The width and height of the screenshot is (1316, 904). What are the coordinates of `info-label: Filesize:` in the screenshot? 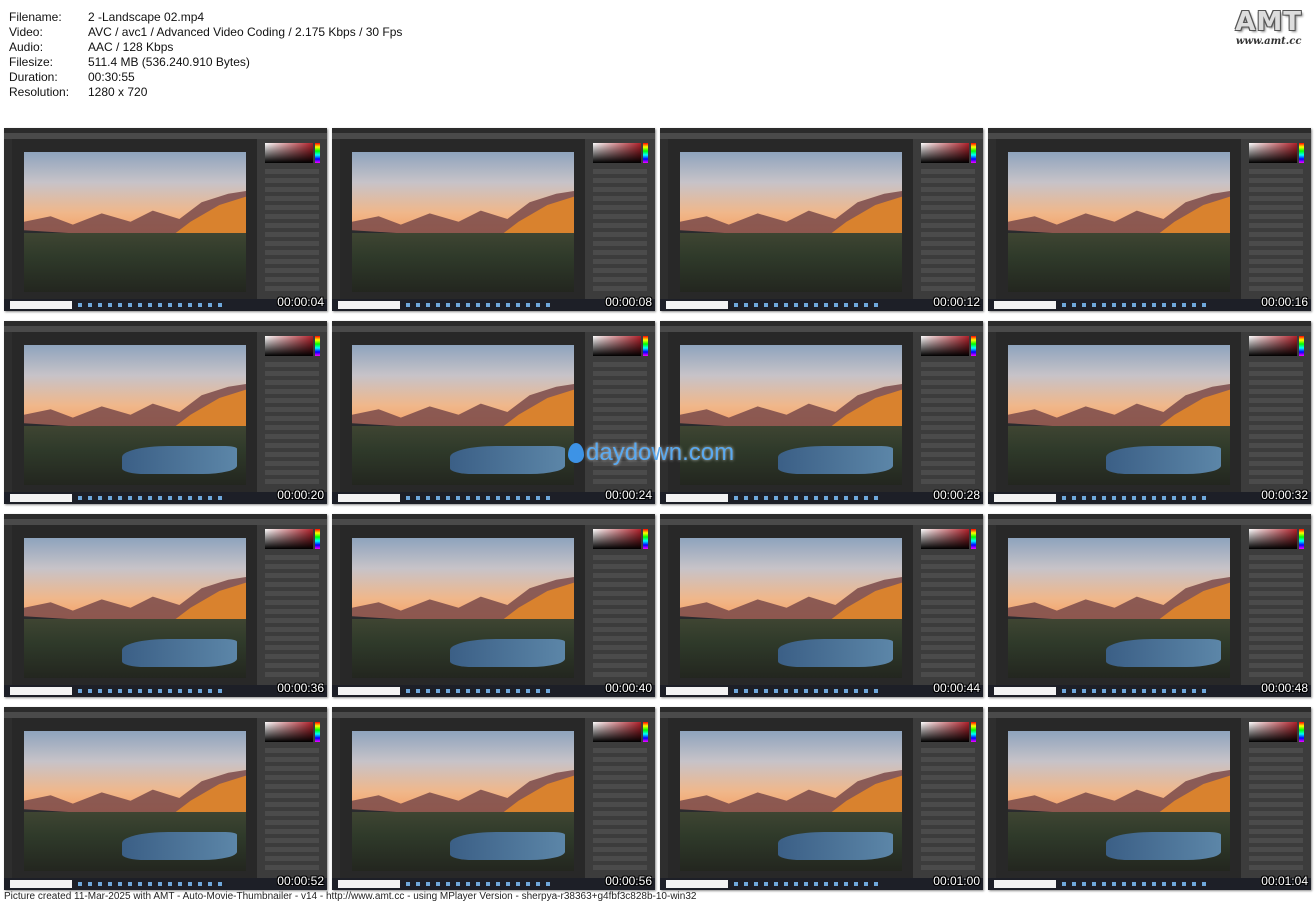 It's located at (31, 62).